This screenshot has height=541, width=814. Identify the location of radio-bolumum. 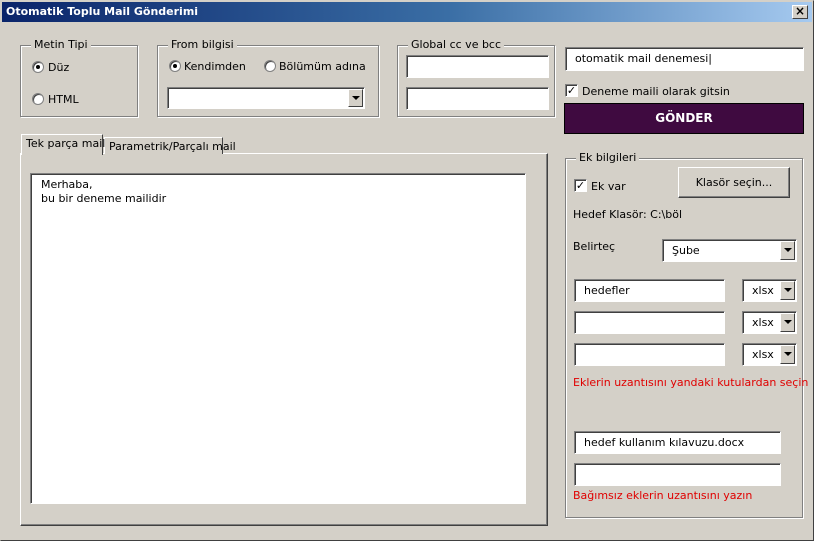
(270, 66).